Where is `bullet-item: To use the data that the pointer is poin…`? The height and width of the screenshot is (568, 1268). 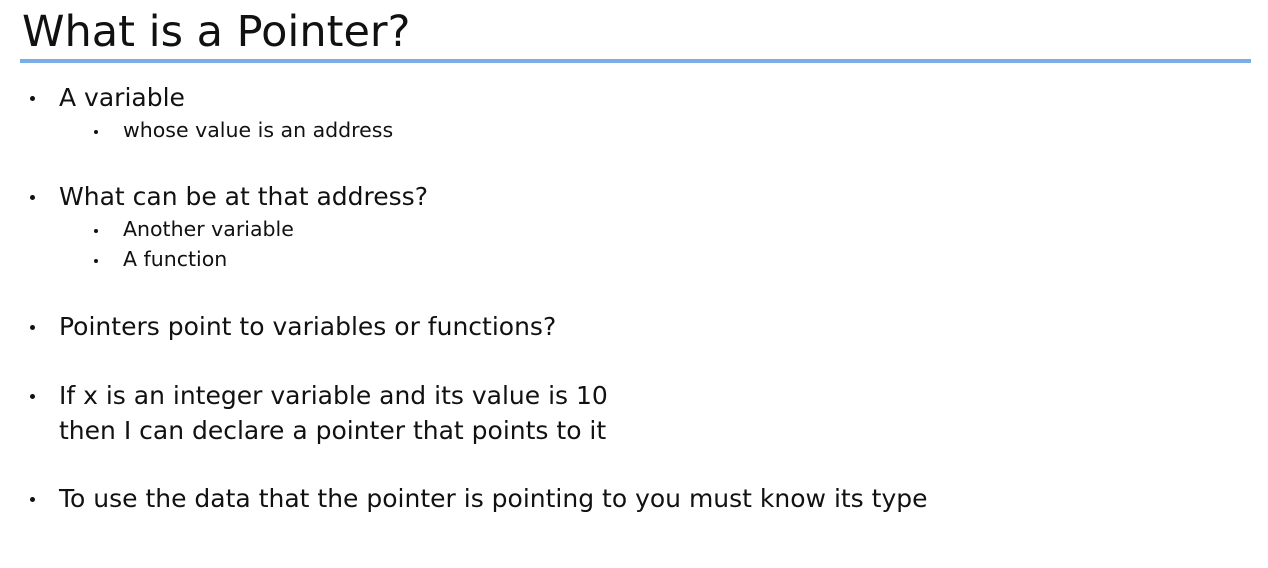 bullet-item: To use the data that the pointer is poin… is located at coordinates (493, 498).